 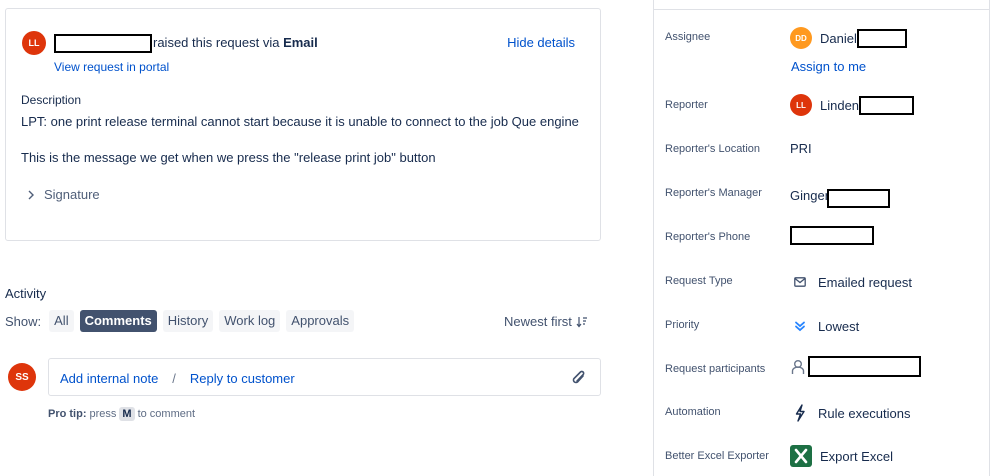 What do you see at coordinates (166, 414) in the screenshot?
I see `pro-tip-suffix: to comment` at bounding box center [166, 414].